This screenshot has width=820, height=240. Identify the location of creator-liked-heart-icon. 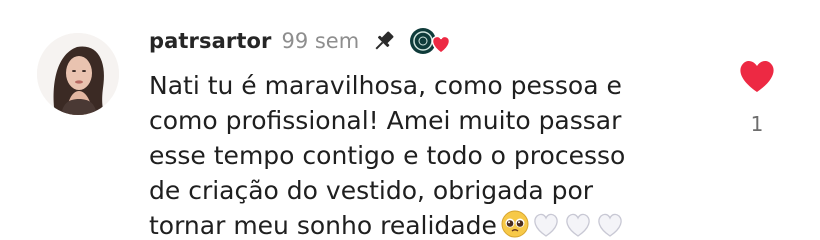
(431, 41).